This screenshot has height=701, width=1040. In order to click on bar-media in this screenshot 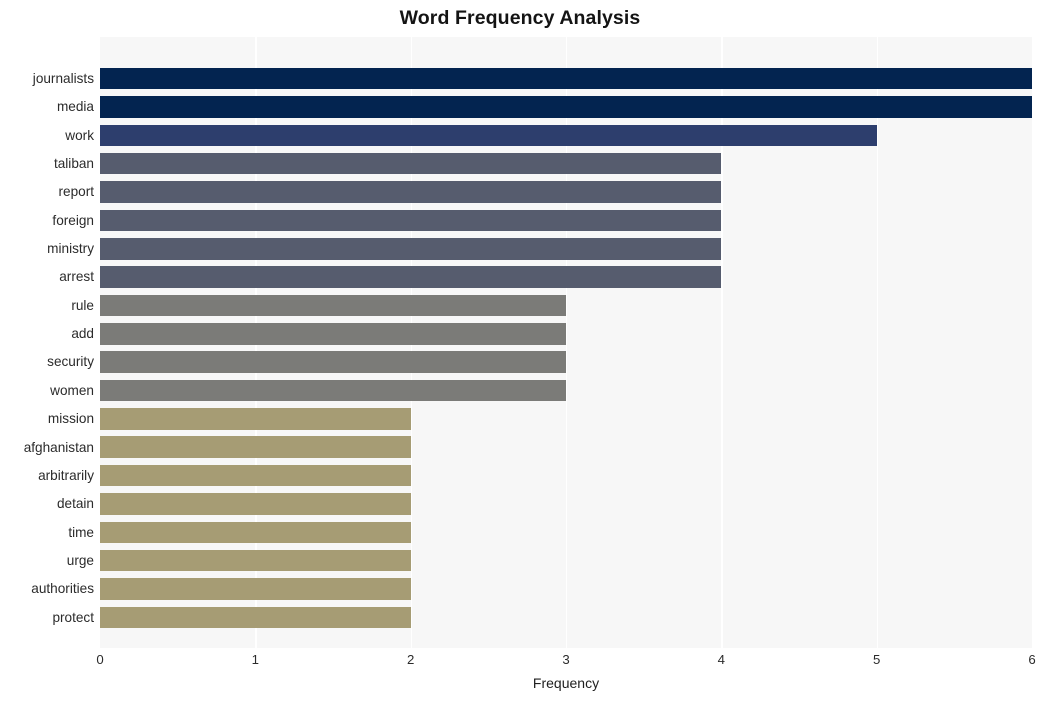, I will do `click(566, 107)`.